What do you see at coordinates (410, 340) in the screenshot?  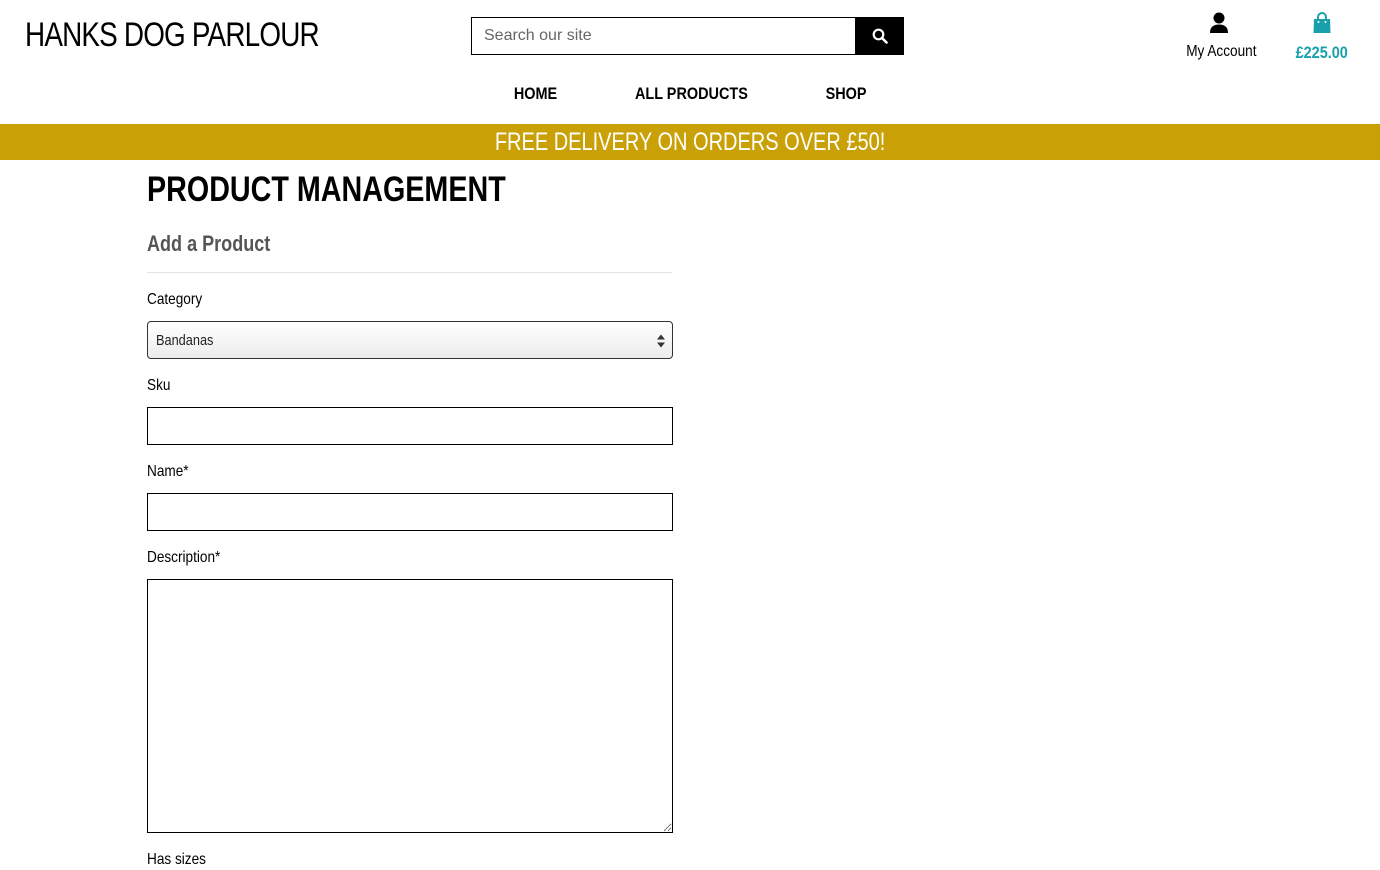 I see `category-select: Bandanas` at bounding box center [410, 340].